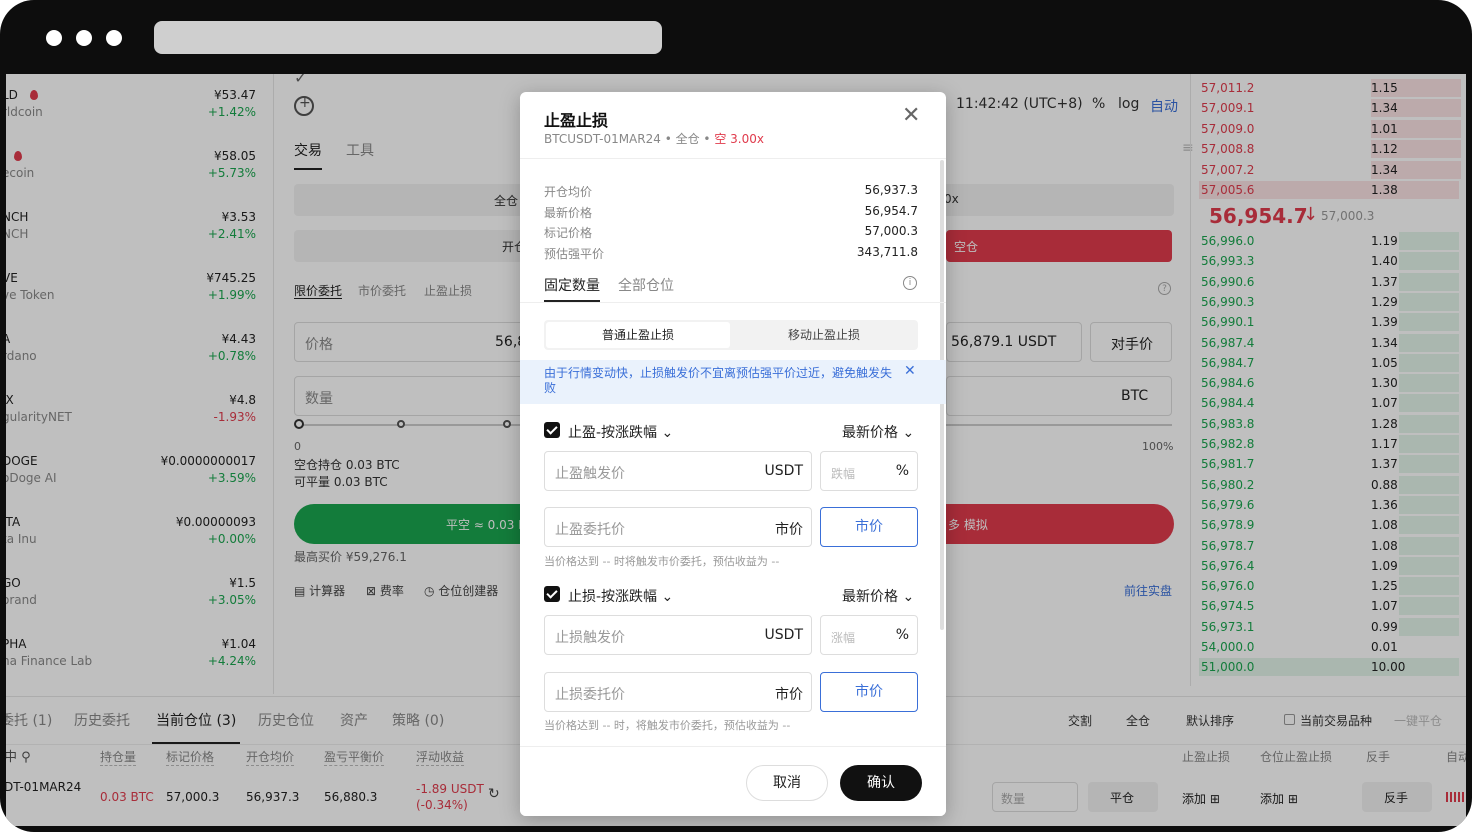 This screenshot has width=1472, height=832. I want to click on mode-segmented: 普通止盈止损 移动止盈止损, so click(731, 335).